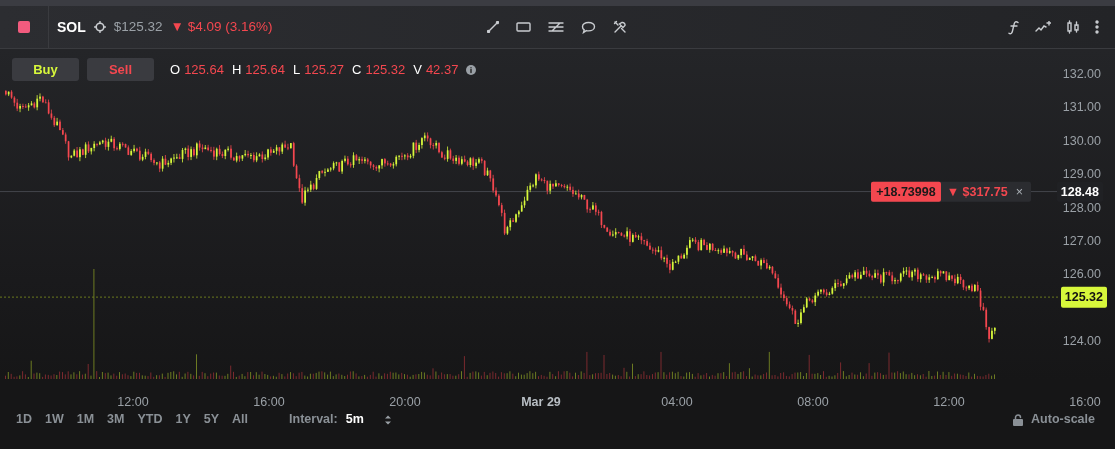 This screenshot has height=449, width=1115. Describe the element at coordinates (977, 192) in the screenshot. I see `position-amount: ▼ $317.75` at that location.